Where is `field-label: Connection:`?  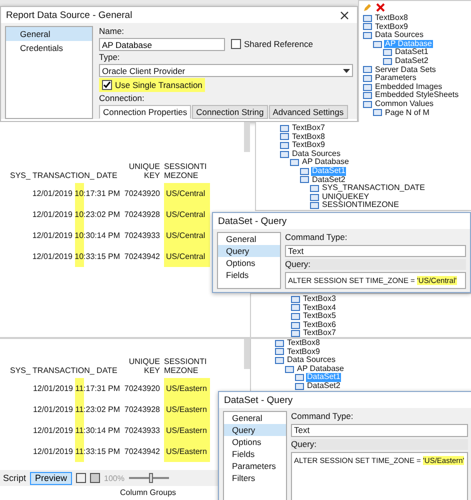
field-label: Connection: is located at coordinates (122, 98).